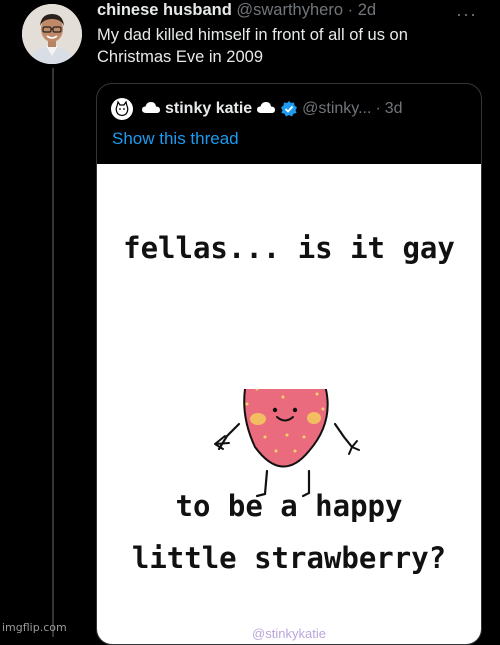 The image size is (500, 645). Describe the element at coordinates (289, 248) in the screenshot. I see `meme-text-line1: fellas... is it gay` at that location.